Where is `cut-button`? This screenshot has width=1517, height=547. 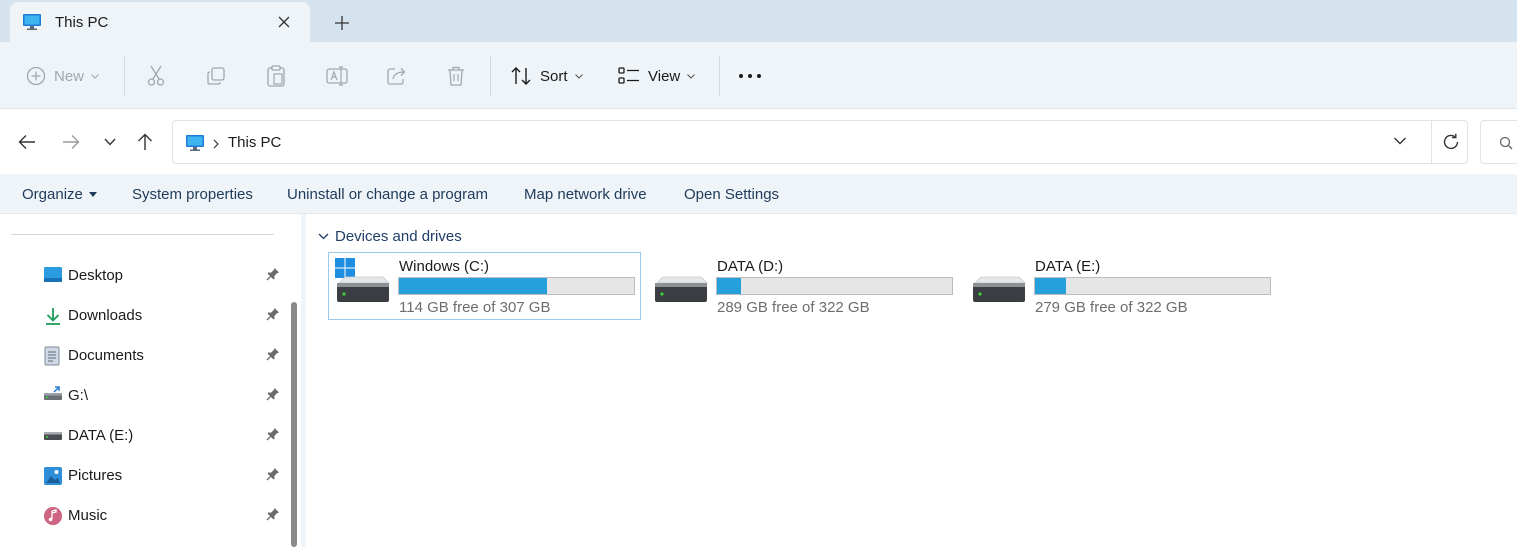 cut-button is located at coordinates (156, 76).